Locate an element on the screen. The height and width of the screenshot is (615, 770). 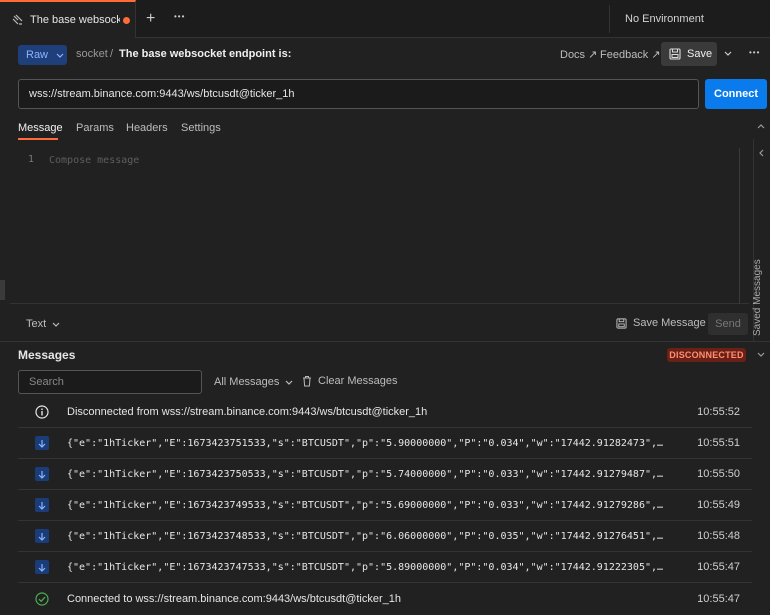
tab-headers: Headers is located at coordinates (147, 128).